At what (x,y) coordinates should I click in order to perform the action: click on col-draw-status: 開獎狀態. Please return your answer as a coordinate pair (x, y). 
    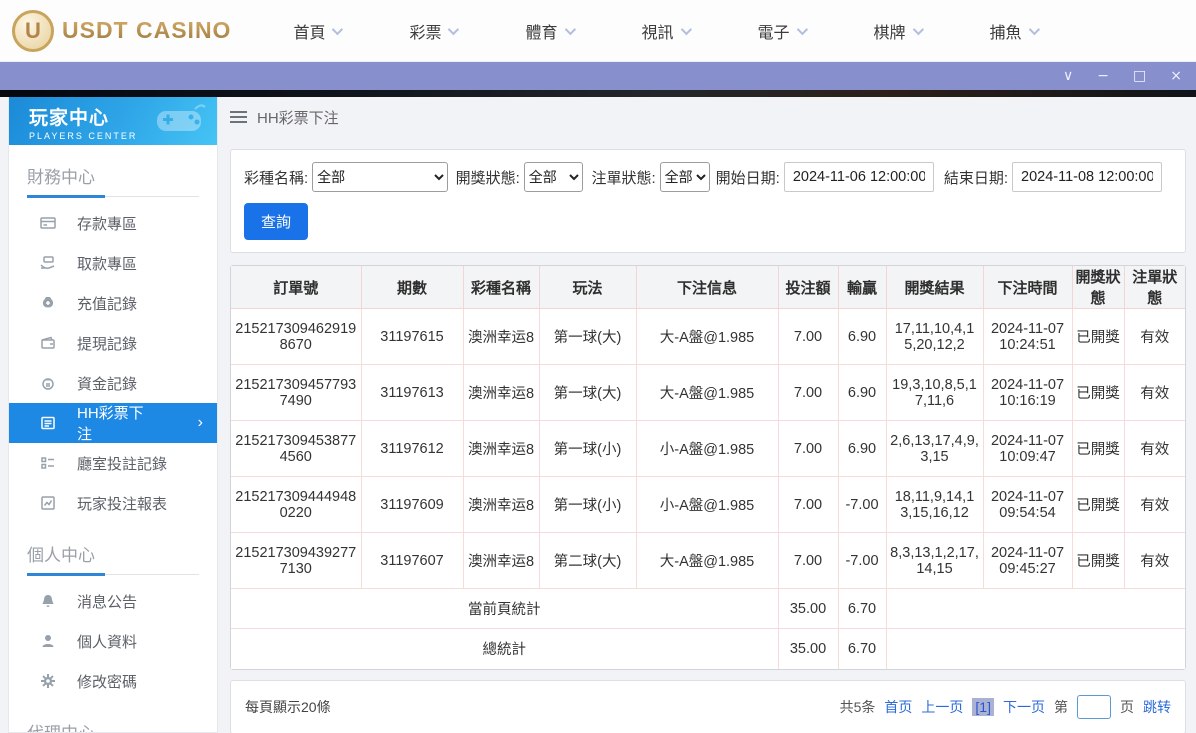
    Looking at the image, I should click on (1097, 287).